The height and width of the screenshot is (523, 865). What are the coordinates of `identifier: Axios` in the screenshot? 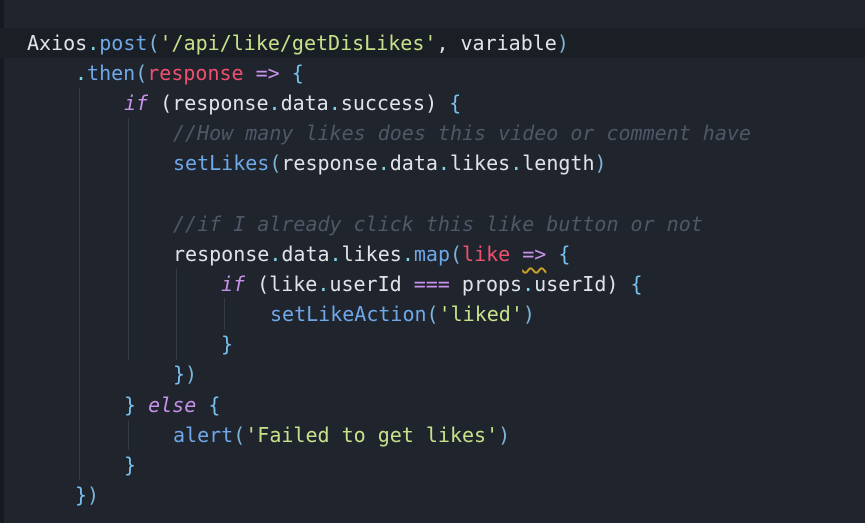 It's located at (57, 43).